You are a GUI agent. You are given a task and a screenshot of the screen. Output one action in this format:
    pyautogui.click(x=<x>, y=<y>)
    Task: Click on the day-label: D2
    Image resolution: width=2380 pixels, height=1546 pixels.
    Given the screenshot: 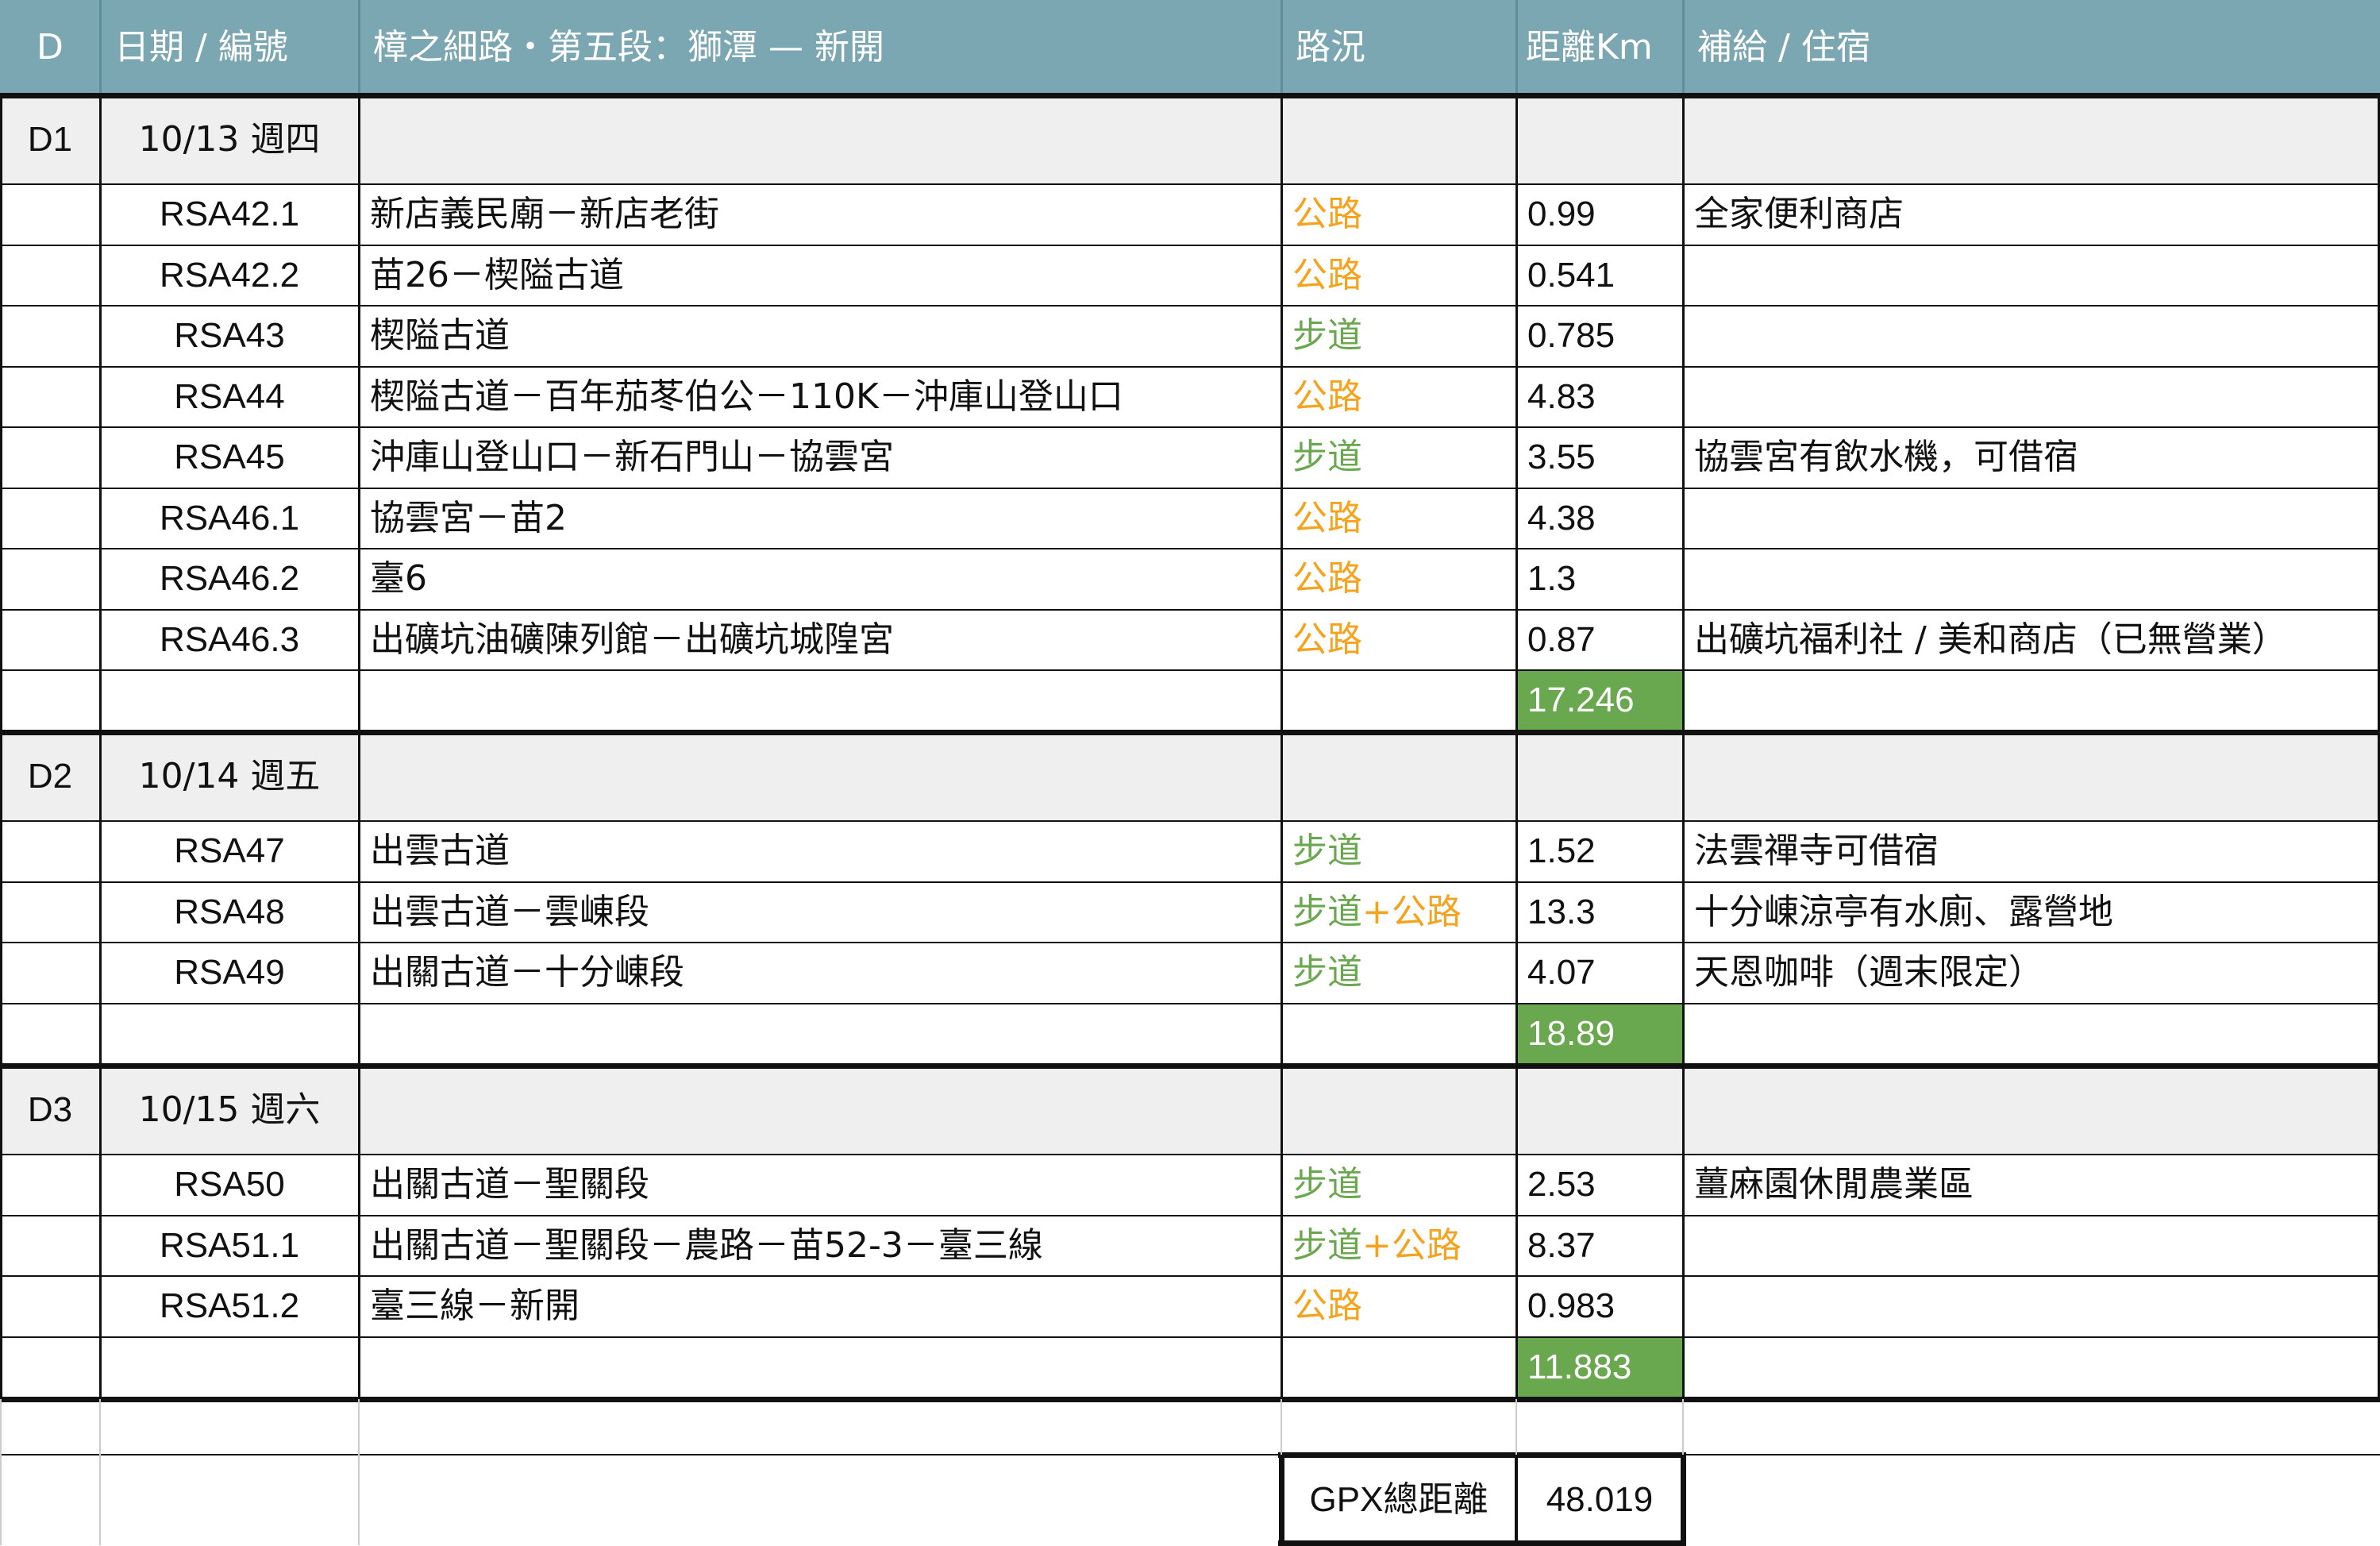 What is the action you would take?
    pyautogui.click(x=50, y=776)
    